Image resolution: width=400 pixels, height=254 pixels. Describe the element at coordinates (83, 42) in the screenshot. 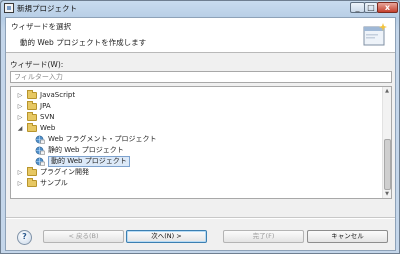

I see `banner-description: 動的 Web プロジェクトを作成します` at that location.